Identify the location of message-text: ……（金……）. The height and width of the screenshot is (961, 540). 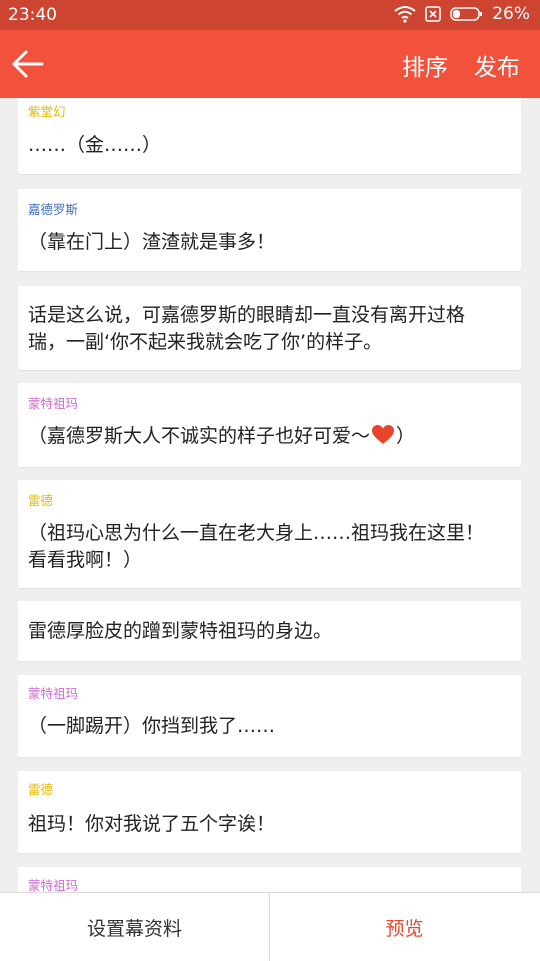
(95, 145).